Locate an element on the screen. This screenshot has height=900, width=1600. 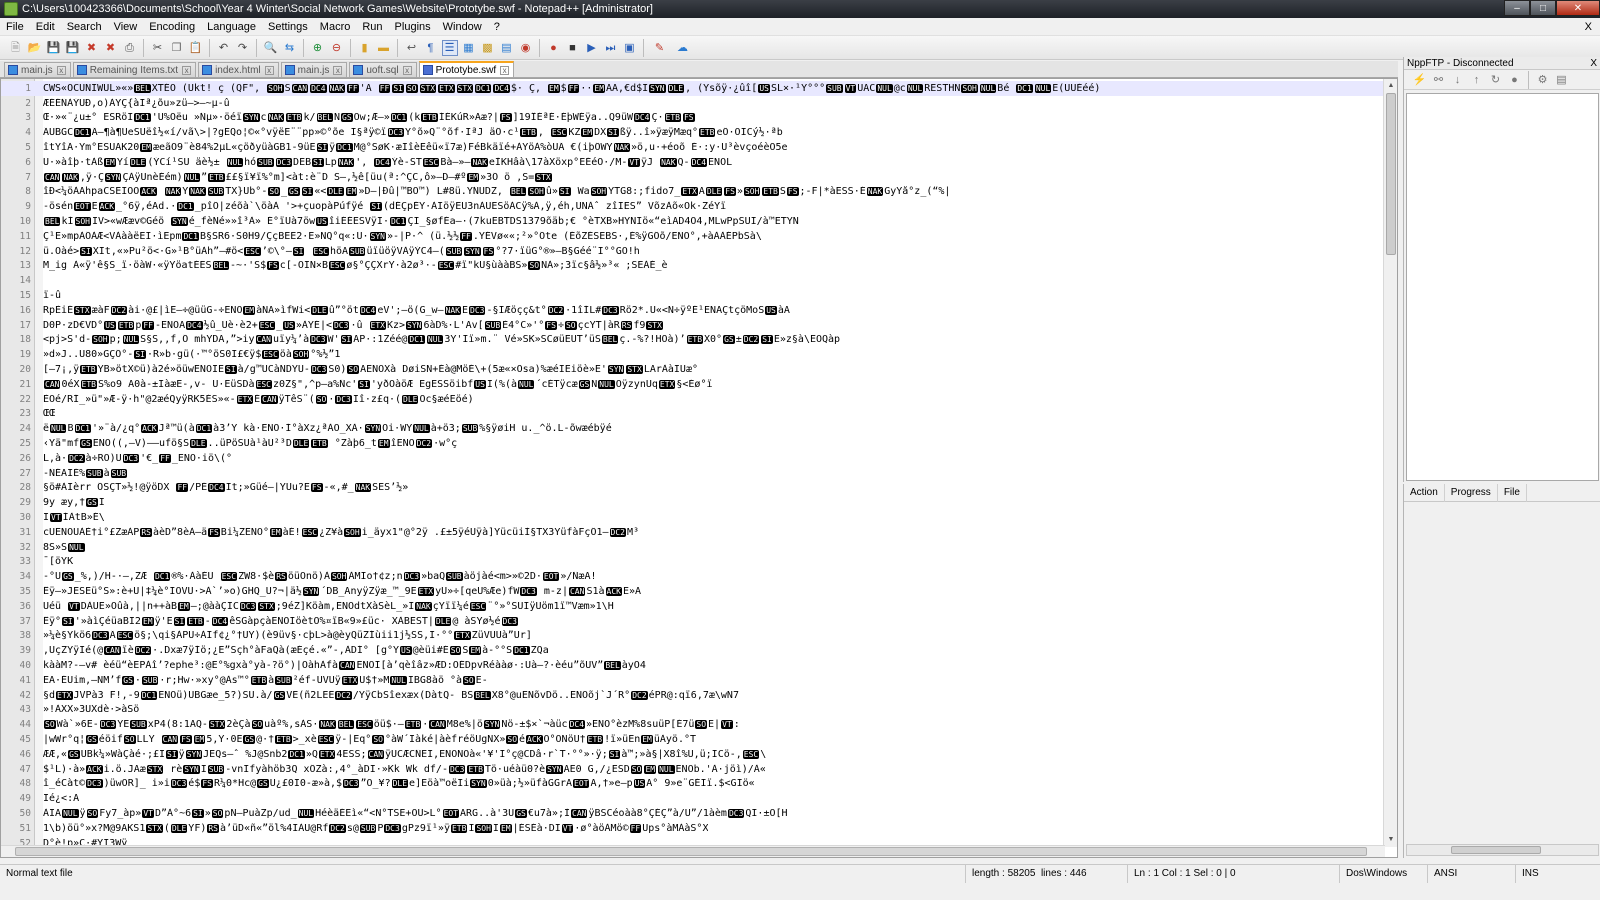
menu-language: Language is located at coordinates (231, 27).